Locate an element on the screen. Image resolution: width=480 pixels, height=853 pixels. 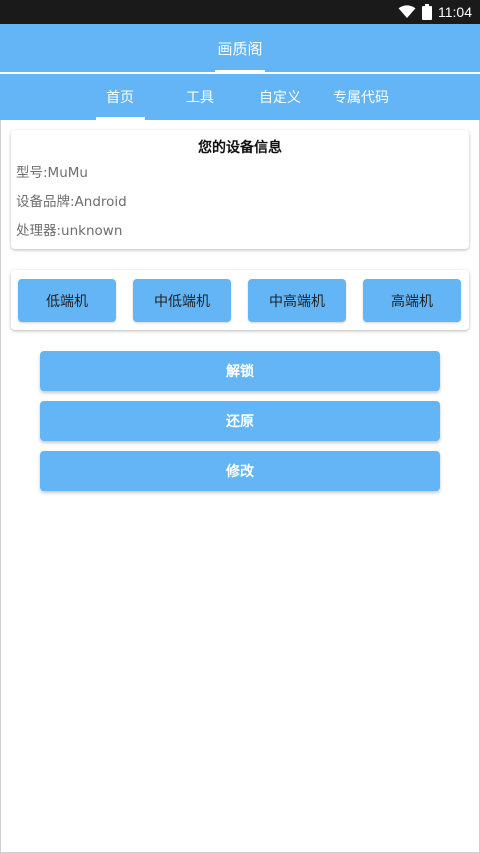
app-title: 画质阁 is located at coordinates (240, 49).